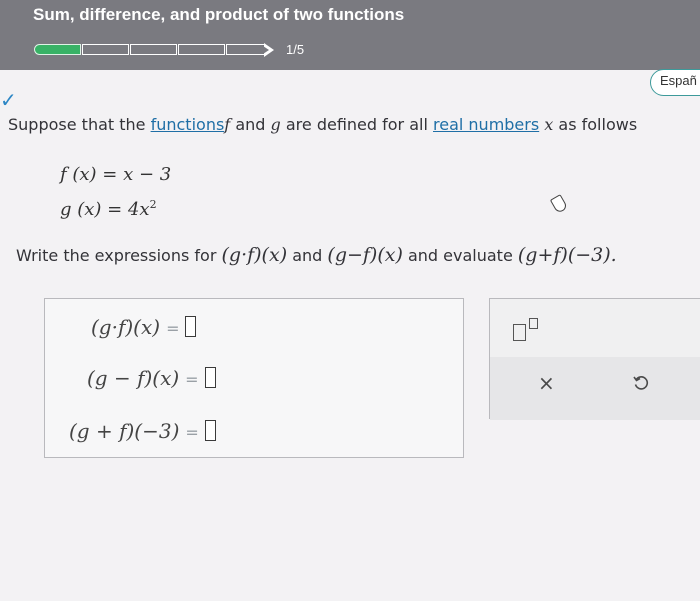  I want to click on checkmark-icon: ✓, so click(8, 100).